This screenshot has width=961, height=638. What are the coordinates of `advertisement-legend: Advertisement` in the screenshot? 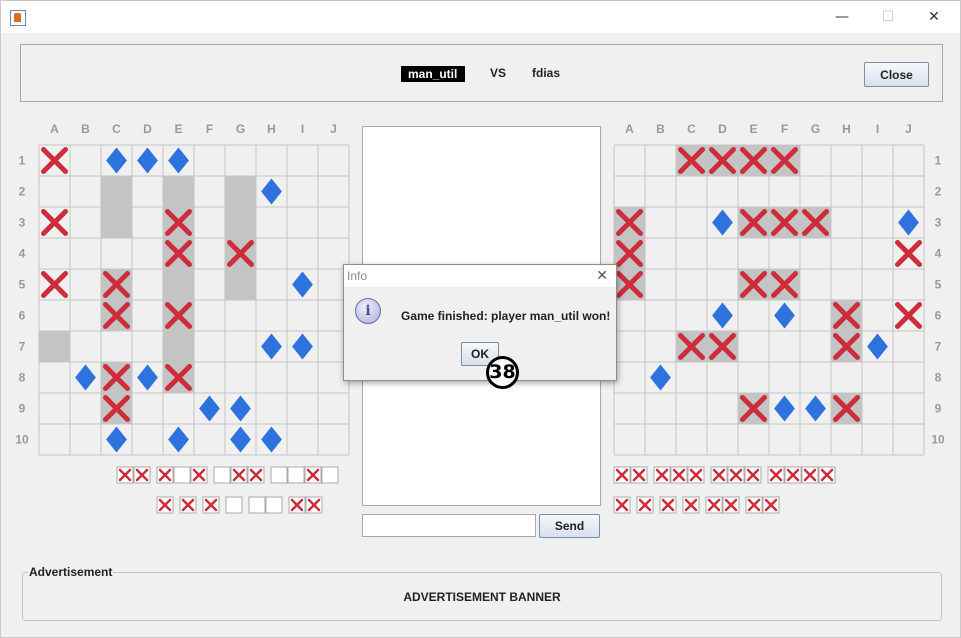 It's located at (71, 572).